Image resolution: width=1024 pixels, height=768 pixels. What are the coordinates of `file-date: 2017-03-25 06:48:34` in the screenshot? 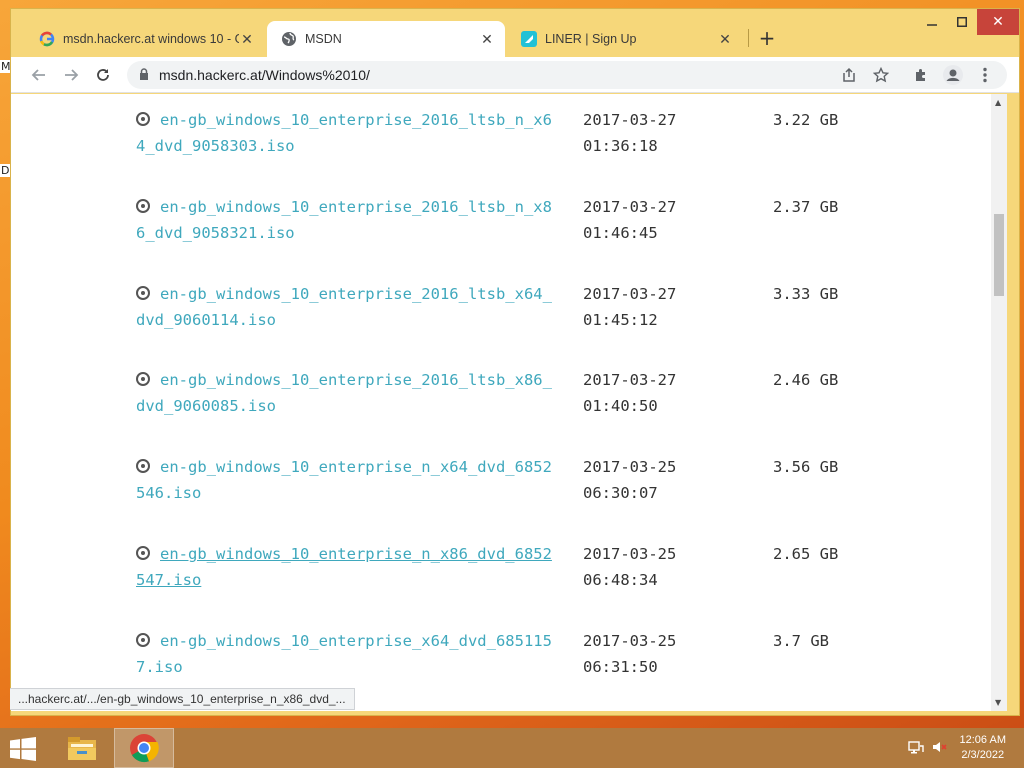 It's located at (630, 567).